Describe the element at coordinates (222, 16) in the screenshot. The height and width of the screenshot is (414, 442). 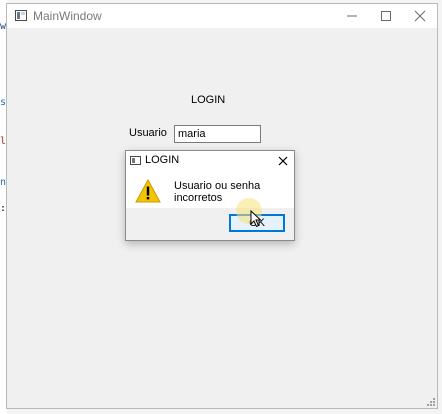
I see `title-bar: MainWindow` at that location.